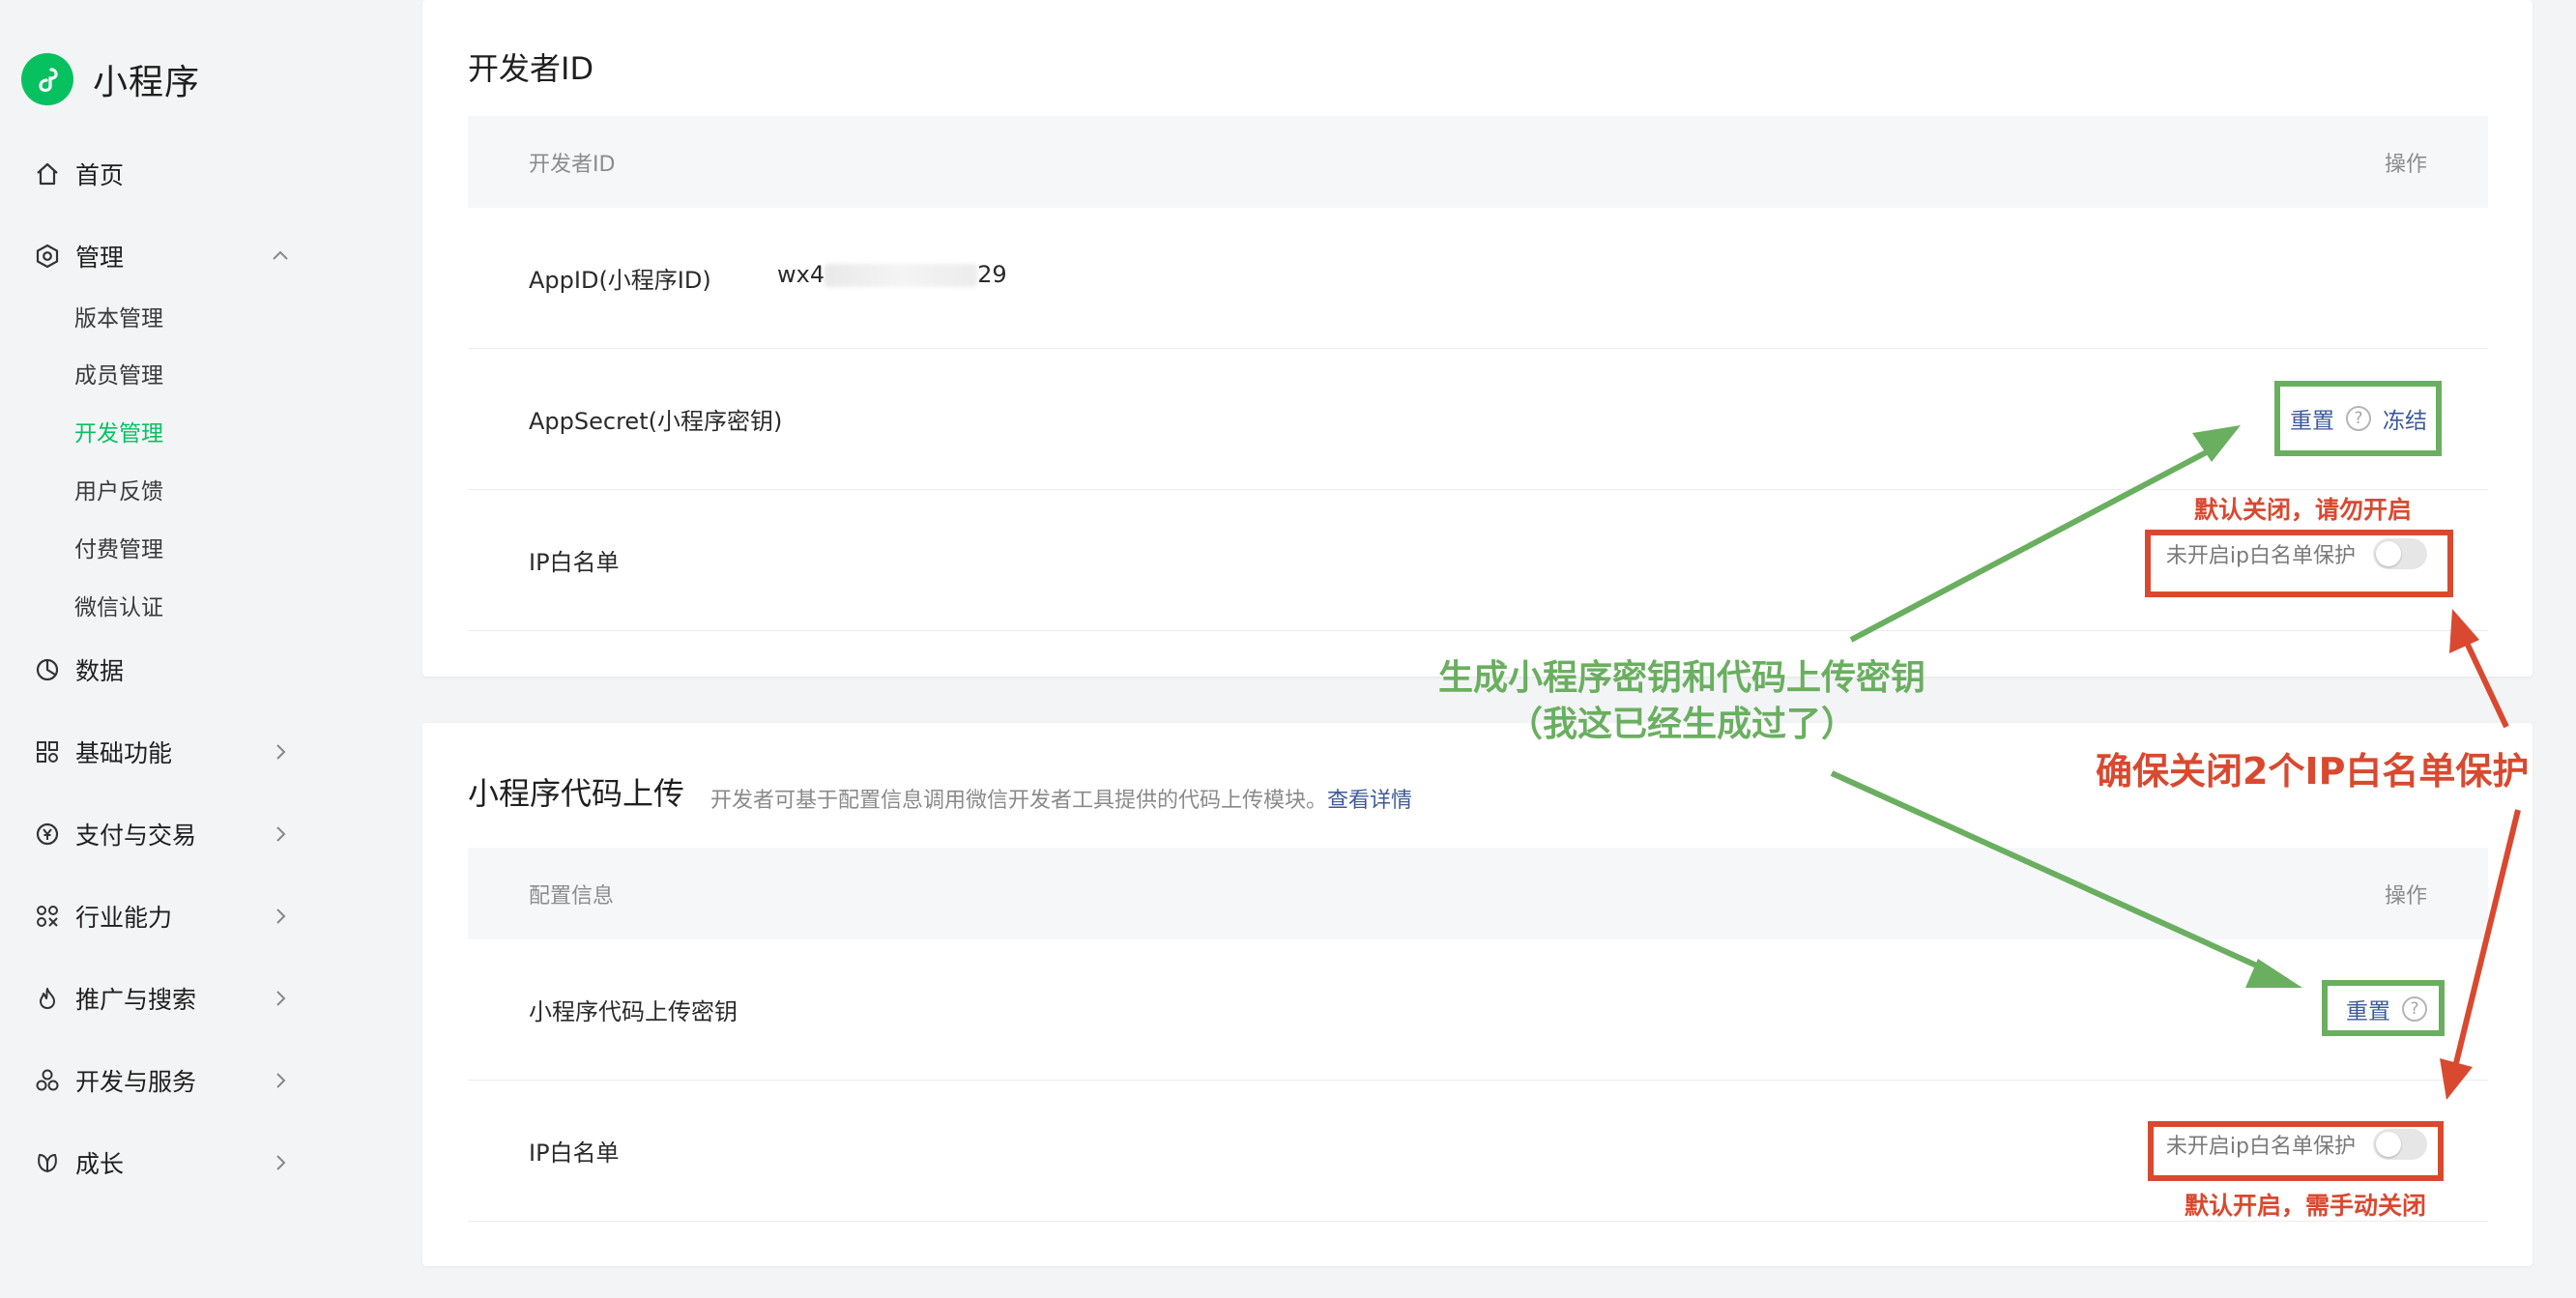 This screenshot has height=1298, width=2576. I want to click on annotation-default-off: 默认关闭，请勿开启, so click(2303, 510).